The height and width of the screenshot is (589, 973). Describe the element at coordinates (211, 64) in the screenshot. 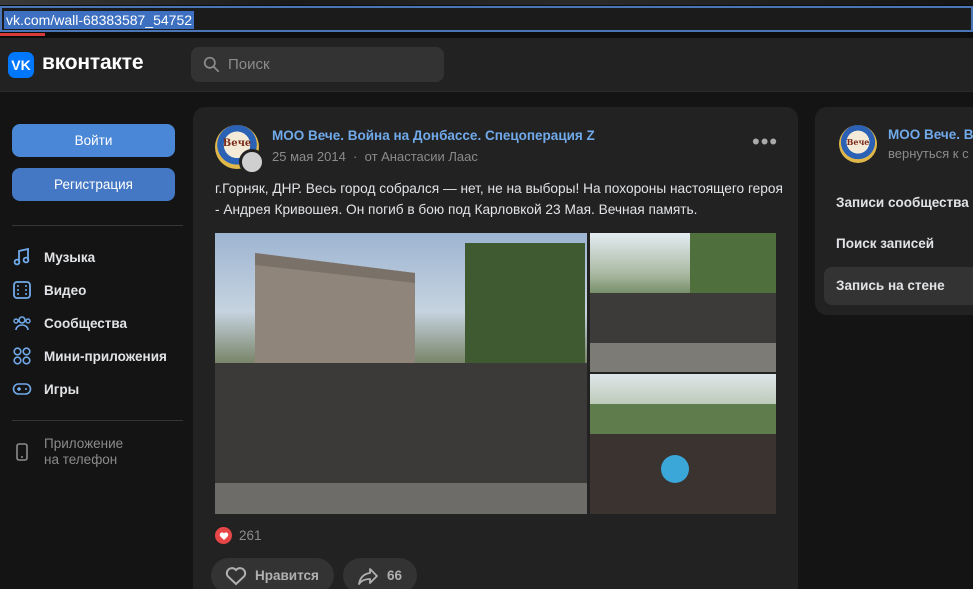

I see `search-icon` at that location.